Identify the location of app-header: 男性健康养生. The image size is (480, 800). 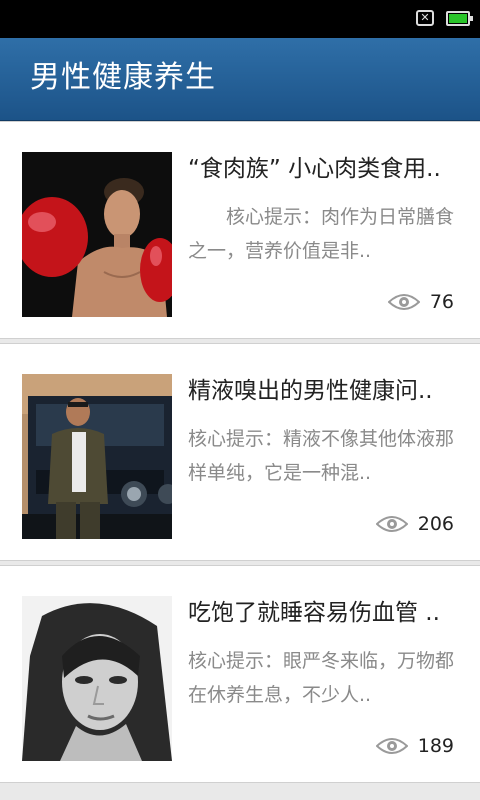
(240, 79).